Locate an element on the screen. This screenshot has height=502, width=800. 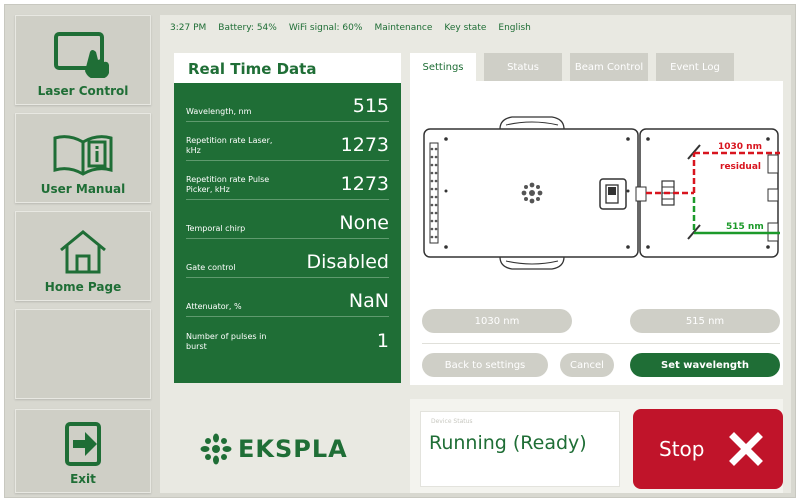
back-to-settings-button: Back to settings is located at coordinates (485, 365).